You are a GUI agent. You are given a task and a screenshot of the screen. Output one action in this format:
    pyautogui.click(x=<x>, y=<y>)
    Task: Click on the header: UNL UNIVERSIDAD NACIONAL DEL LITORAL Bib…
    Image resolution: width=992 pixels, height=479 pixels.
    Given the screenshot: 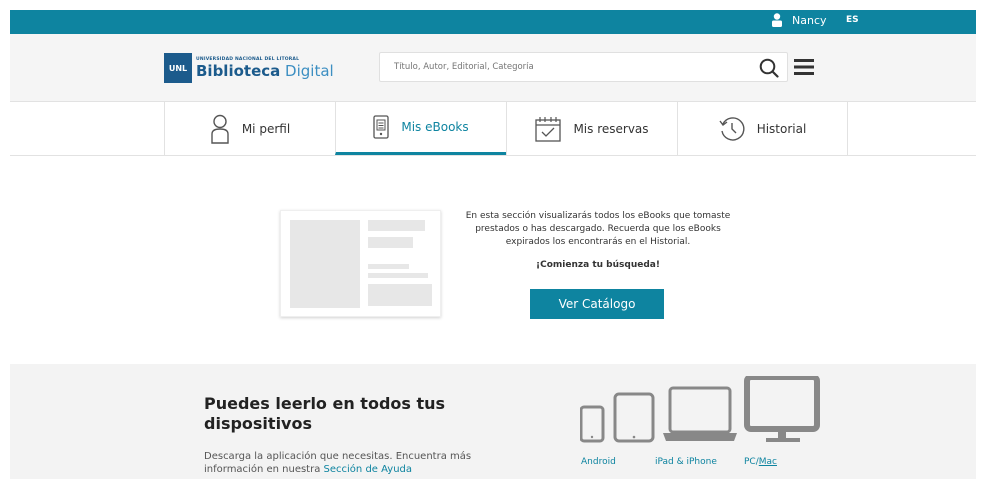 What is the action you would take?
    pyautogui.click(x=493, y=68)
    